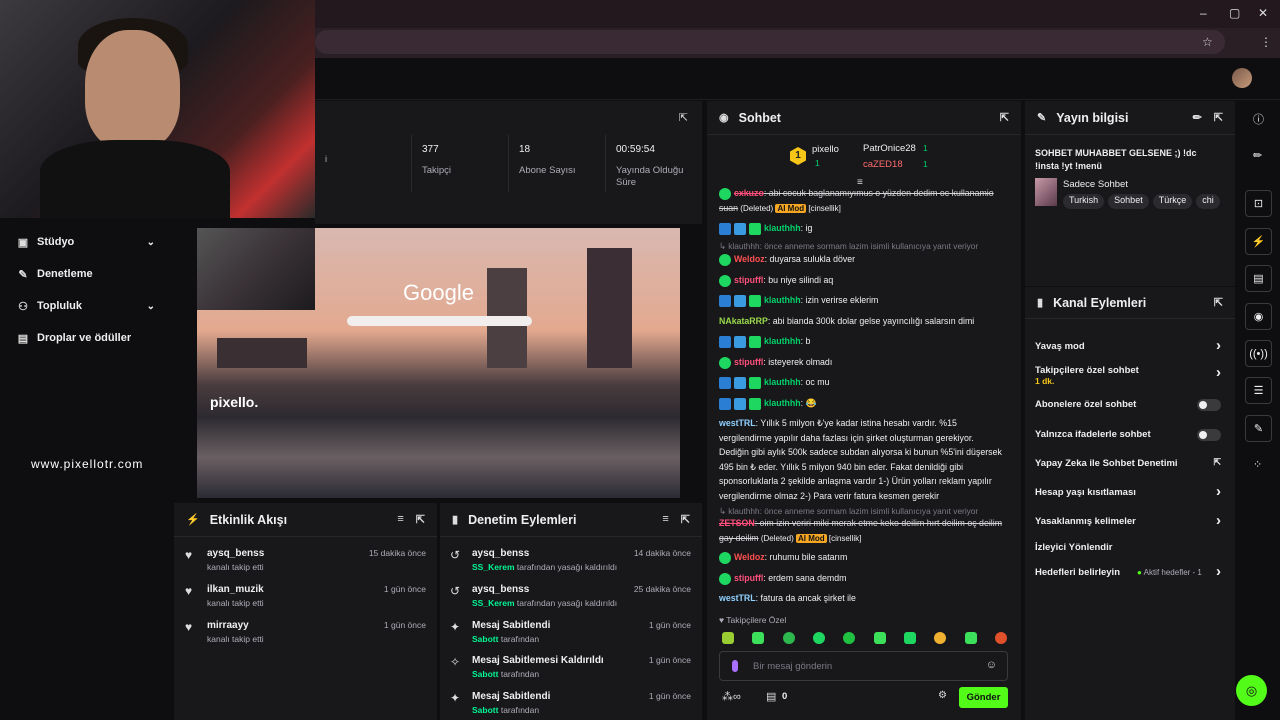 This screenshot has height=720, width=1280. What do you see at coordinates (1258, 203) in the screenshot?
I see `focus-icon: ⊡` at bounding box center [1258, 203].